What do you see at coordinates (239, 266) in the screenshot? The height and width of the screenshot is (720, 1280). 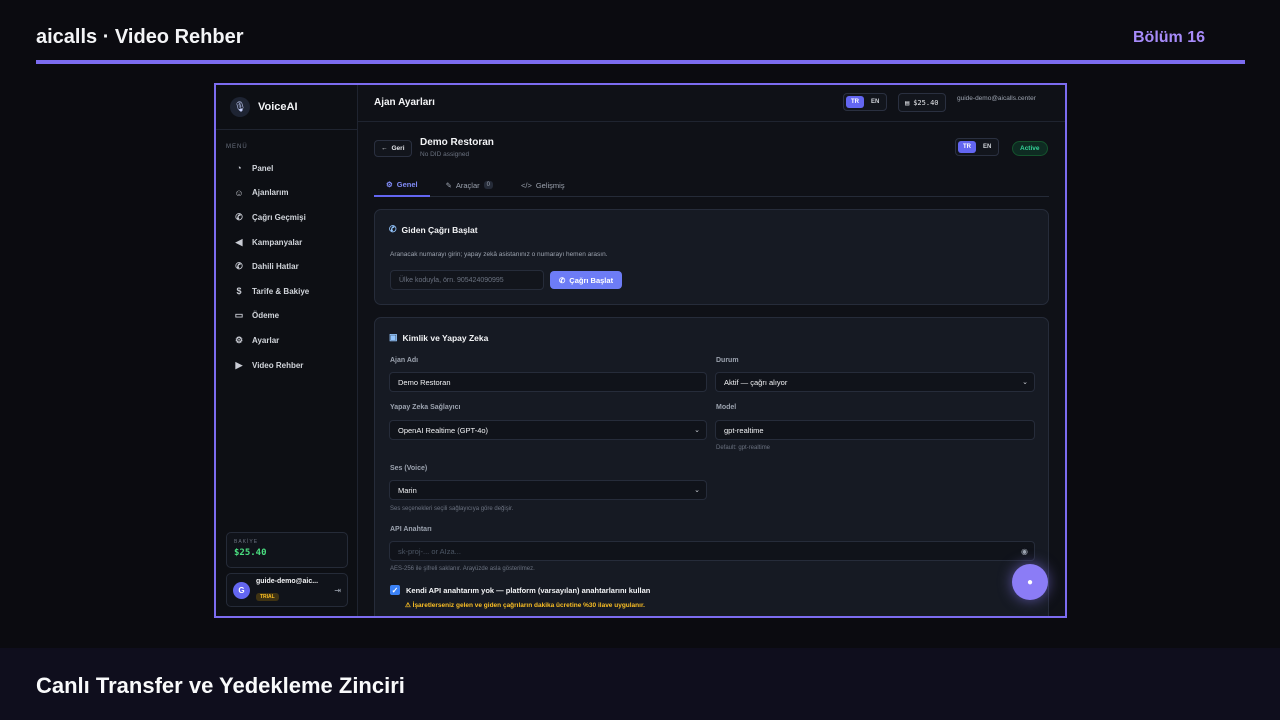 I see `phone-volume-icon: ✆` at bounding box center [239, 266].